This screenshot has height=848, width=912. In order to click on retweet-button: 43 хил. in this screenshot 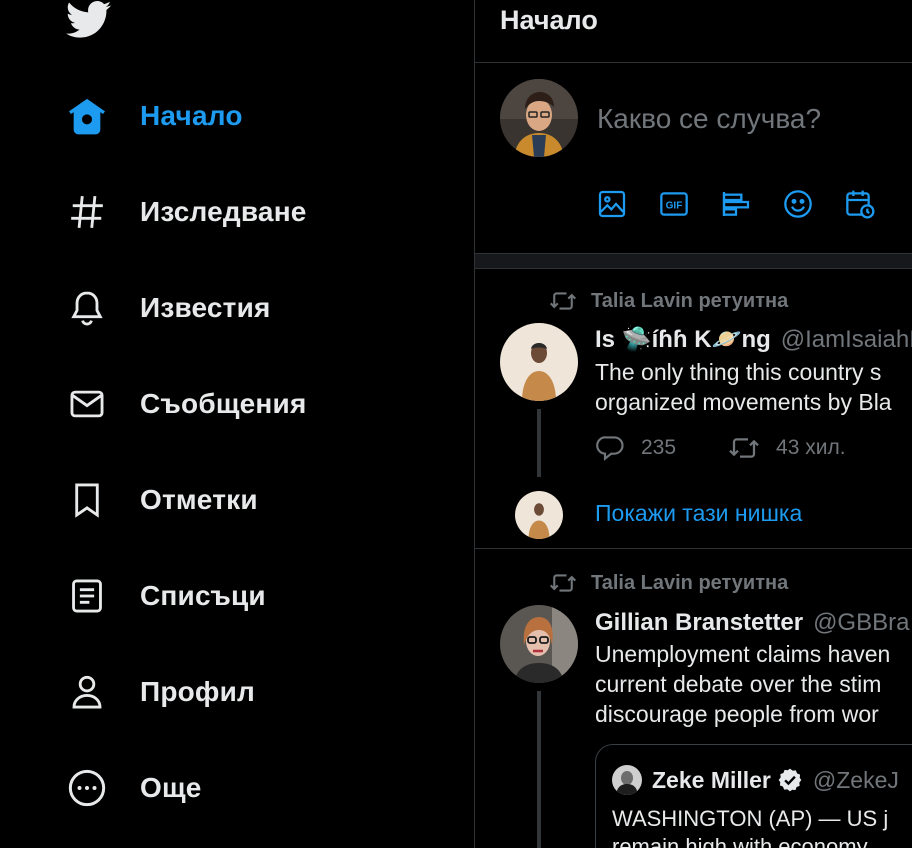, I will do `click(787, 448)`.